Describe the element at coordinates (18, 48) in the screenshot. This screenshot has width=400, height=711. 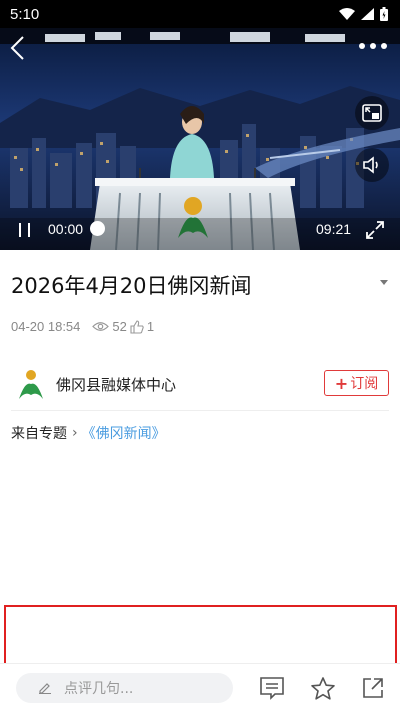
I see `back-arrow-icon` at that location.